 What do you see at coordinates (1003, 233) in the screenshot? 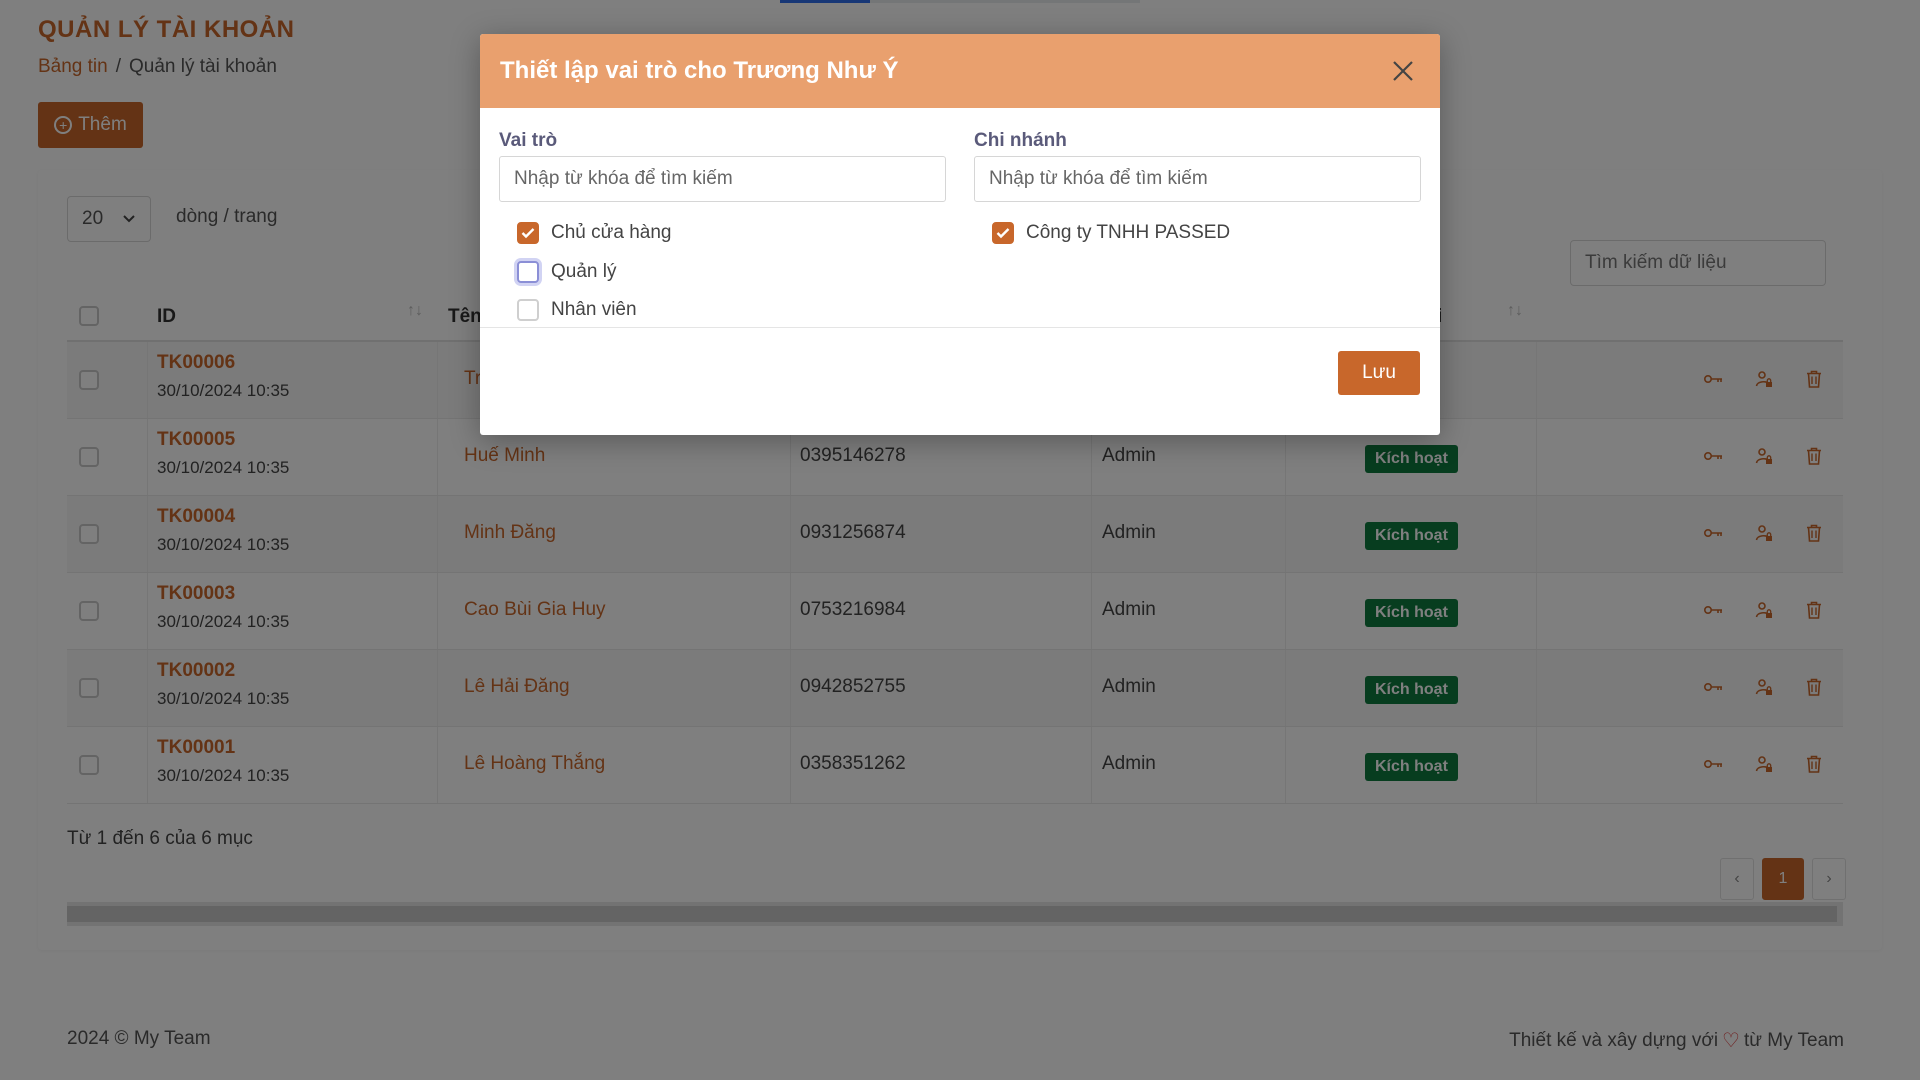
I see `branch-passed-checkbox` at bounding box center [1003, 233].